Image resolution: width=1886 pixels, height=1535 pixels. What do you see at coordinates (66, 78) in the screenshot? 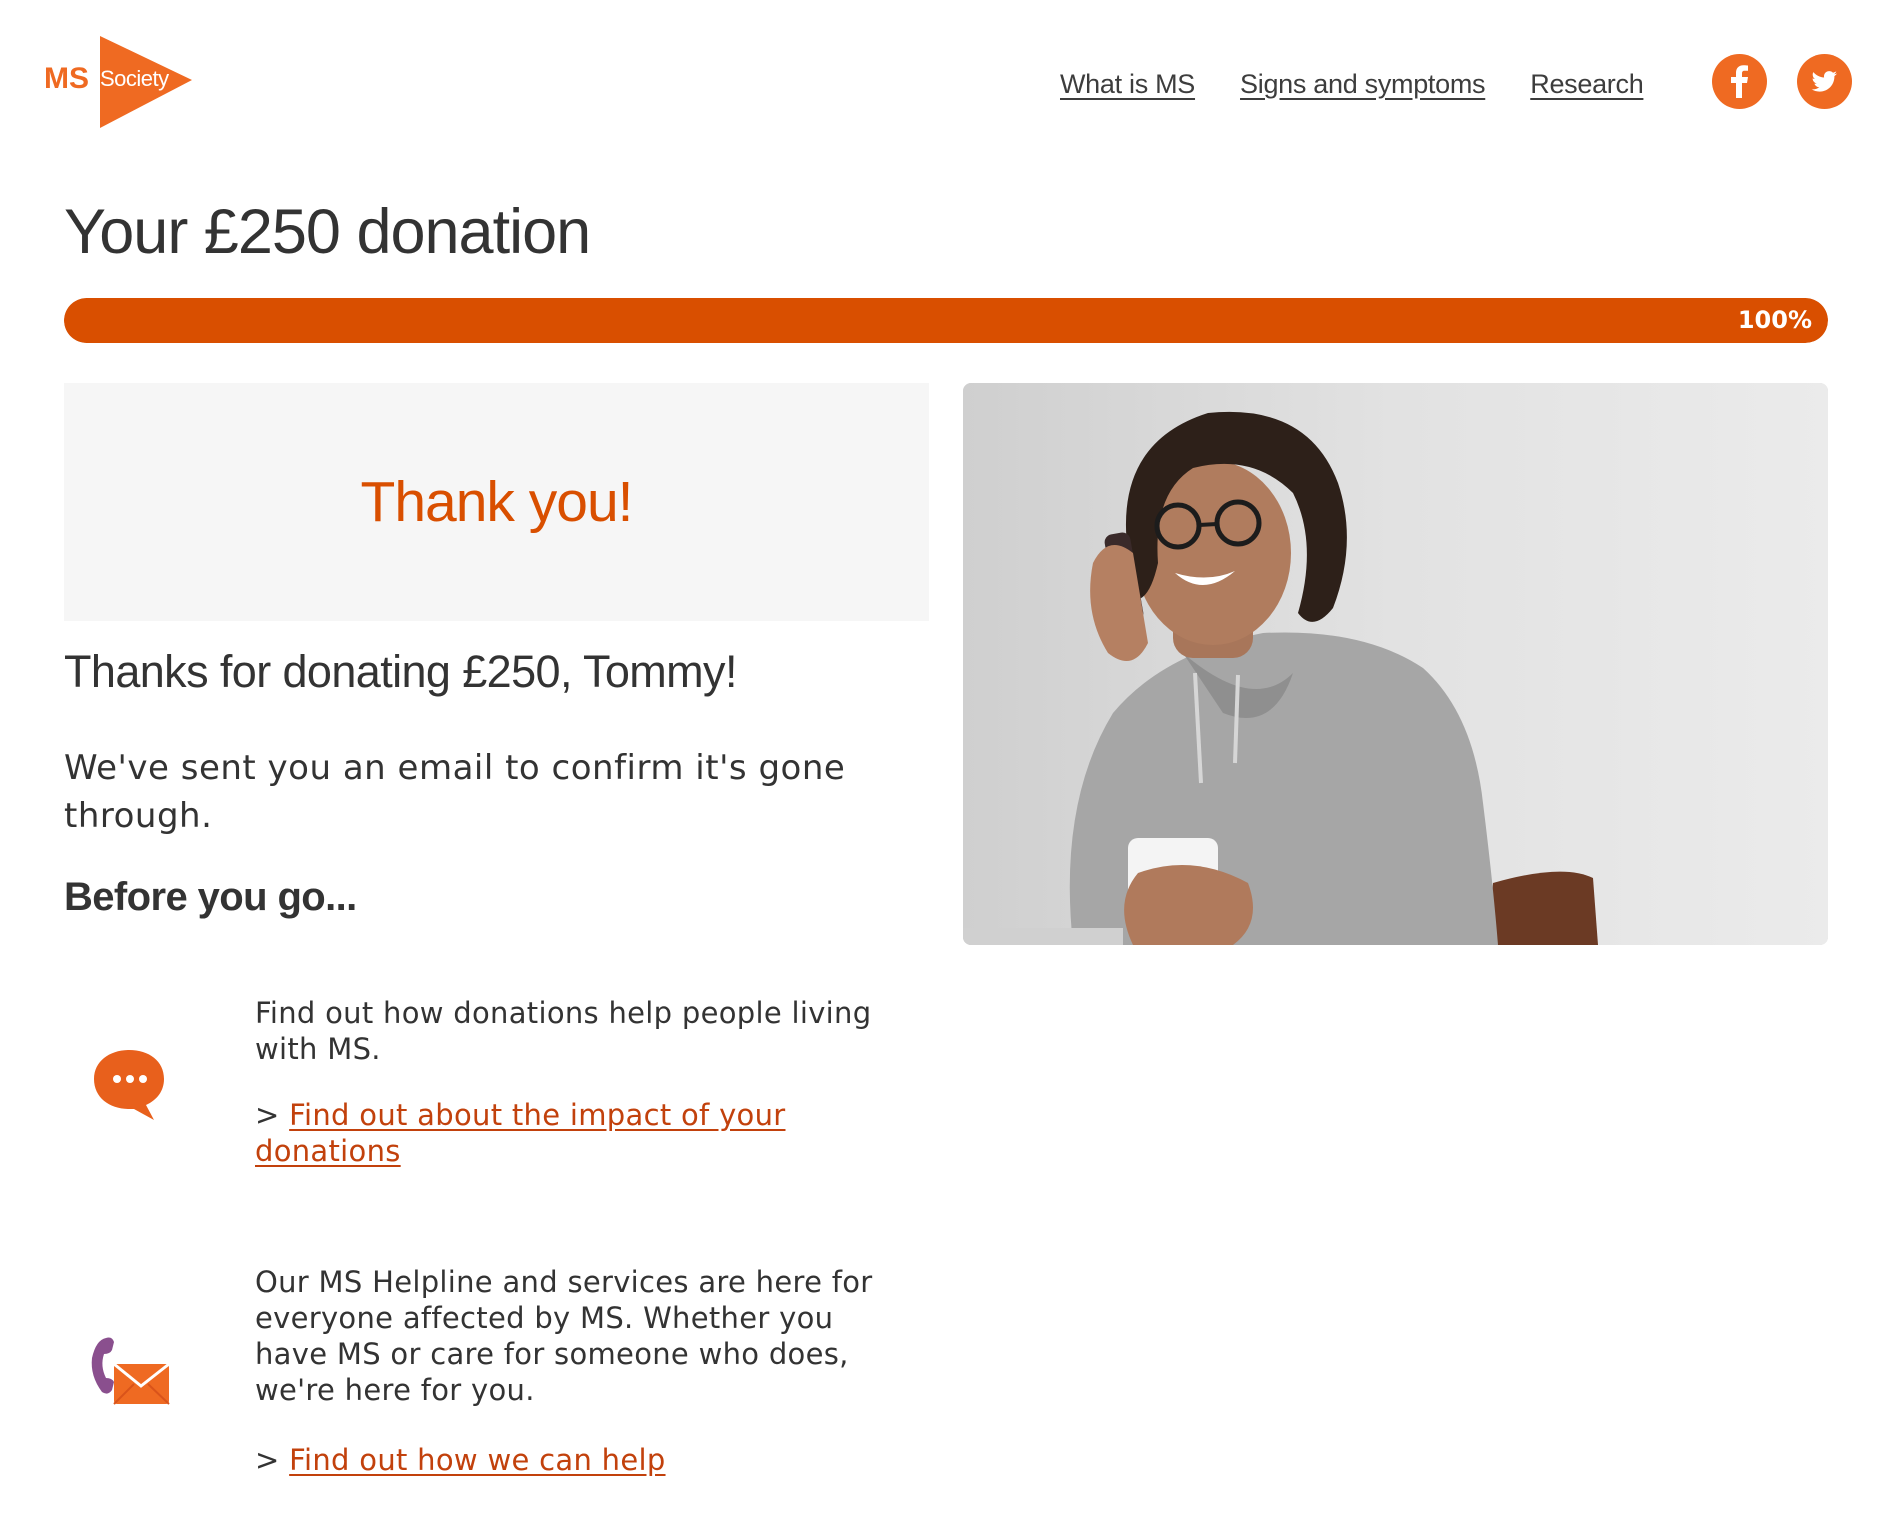
I see `logo-ms-text: MS` at bounding box center [66, 78].